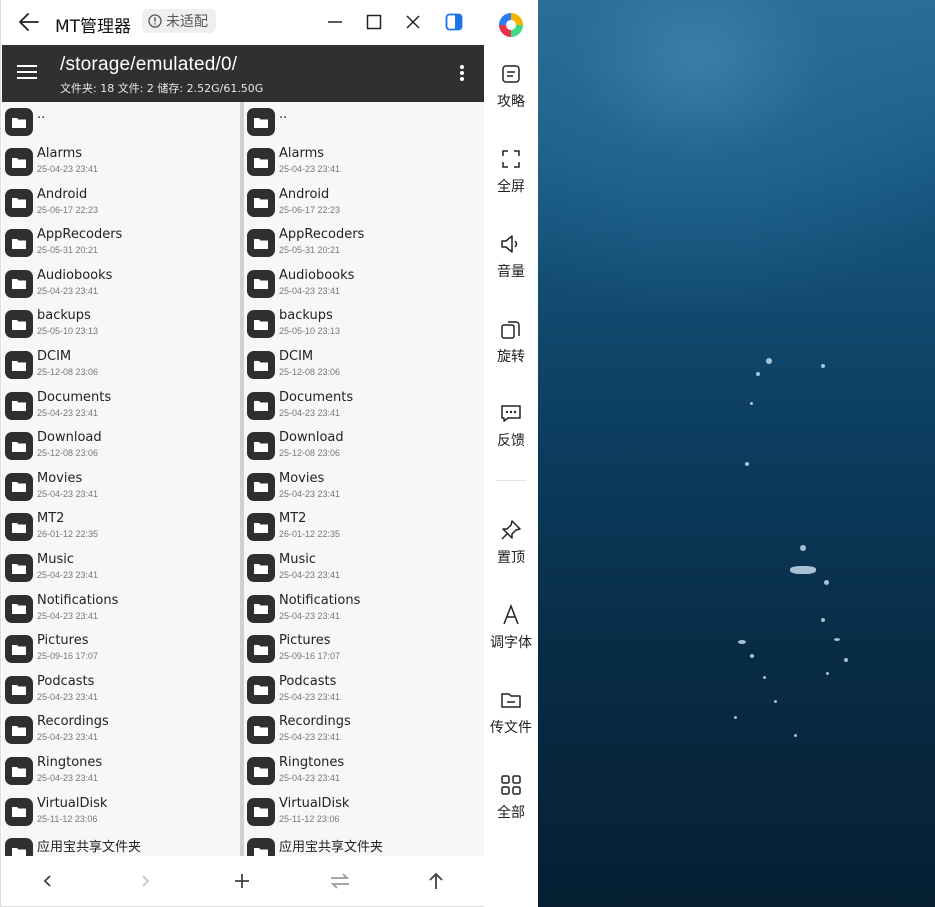 The image size is (935, 907). I want to click on sidepanel-guide-label: 攻略, so click(511, 102).